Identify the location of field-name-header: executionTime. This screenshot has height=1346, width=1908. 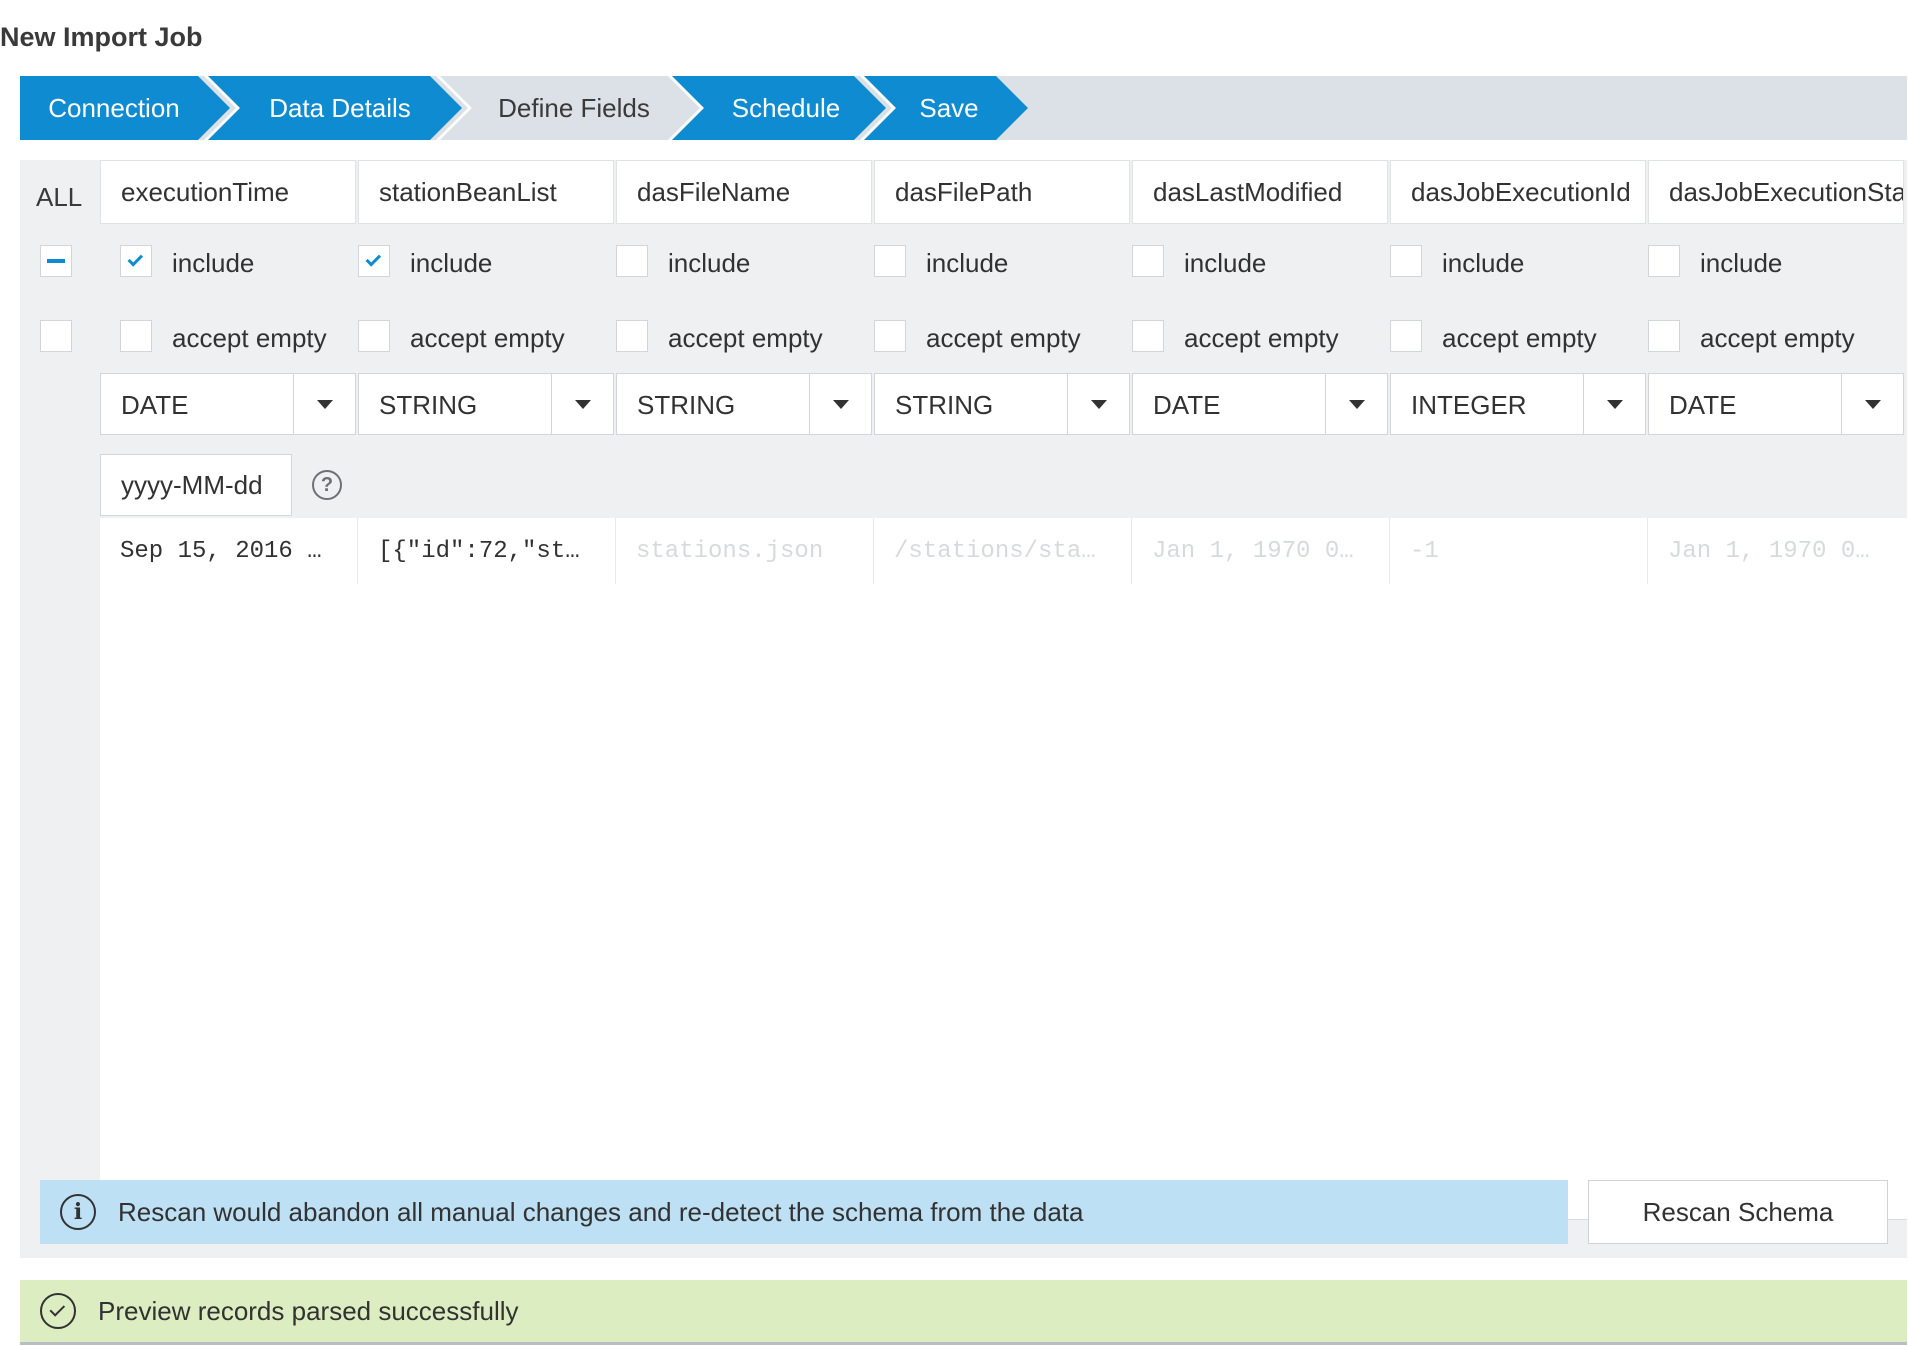
(228, 192).